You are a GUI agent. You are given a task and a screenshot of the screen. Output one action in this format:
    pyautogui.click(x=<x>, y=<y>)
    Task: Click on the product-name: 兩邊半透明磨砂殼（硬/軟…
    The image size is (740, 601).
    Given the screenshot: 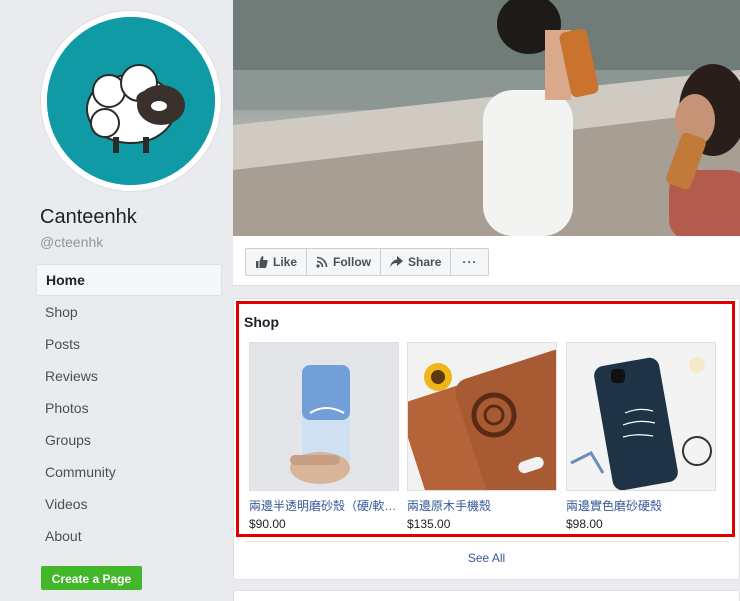 What is the action you would take?
    pyautogui.click(x=324, y=505)
    